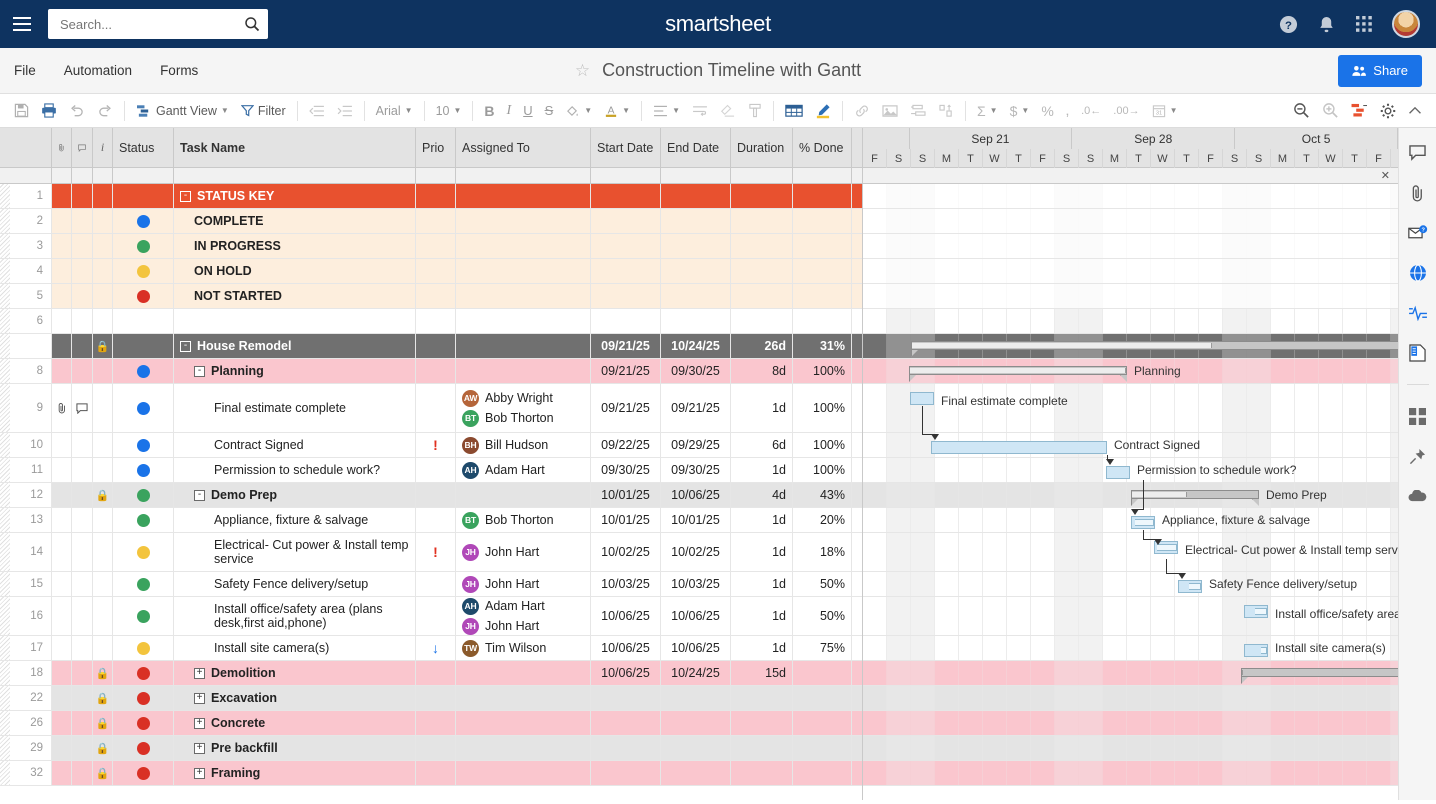 This screenshot has height=804, width=1436. I want to click on table-row: 1 - STATUS KEY, so click(431, 196).